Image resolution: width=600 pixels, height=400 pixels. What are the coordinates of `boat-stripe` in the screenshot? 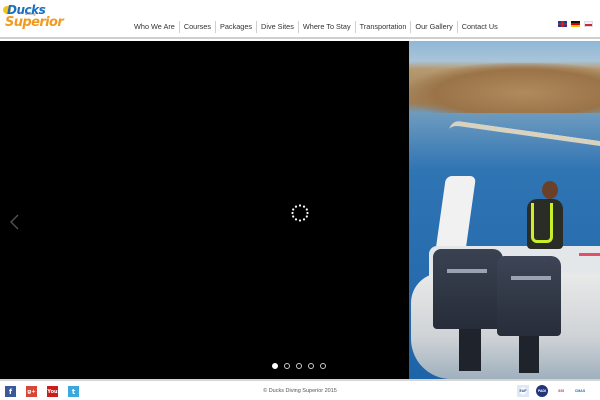 It's located at (589, 254).